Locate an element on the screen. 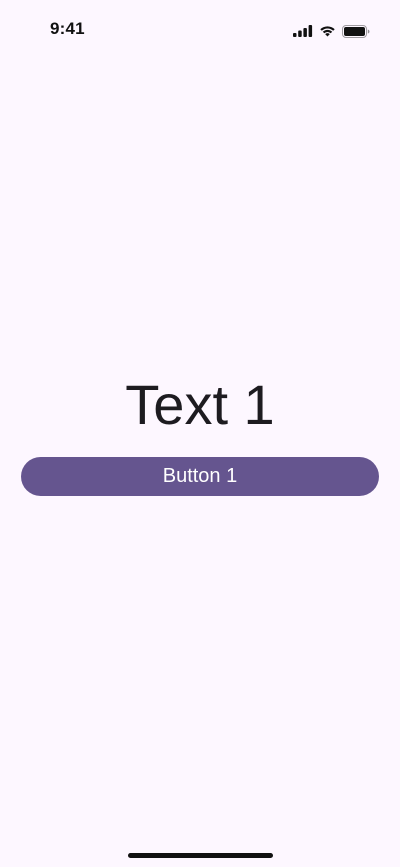  wifi-icon is located at coordinates (327, 31).